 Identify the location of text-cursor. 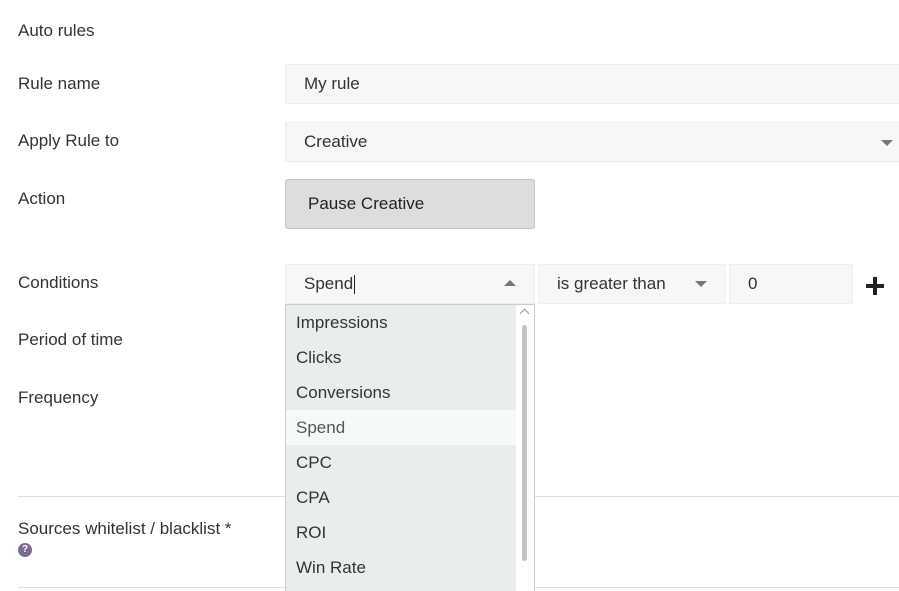
(355, 284).